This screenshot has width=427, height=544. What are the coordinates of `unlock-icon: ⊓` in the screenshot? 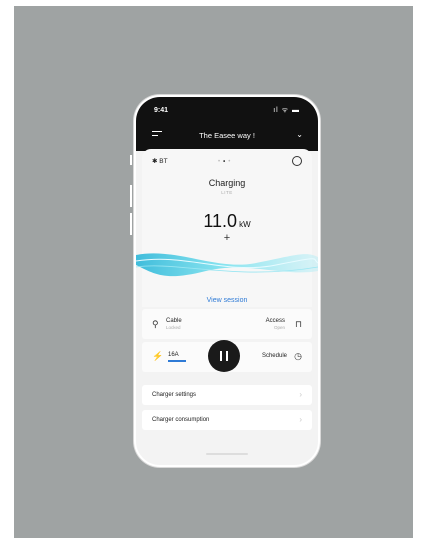 It's located at (298, 324).